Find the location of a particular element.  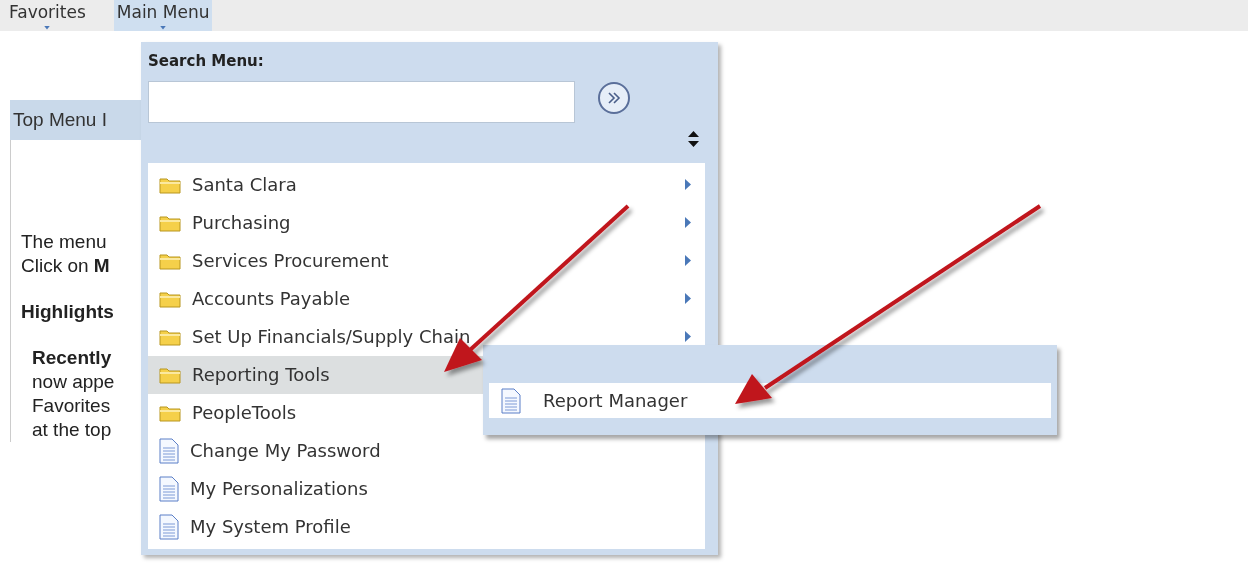

menu-tab: Favorites is located at coordinates (47, 15).